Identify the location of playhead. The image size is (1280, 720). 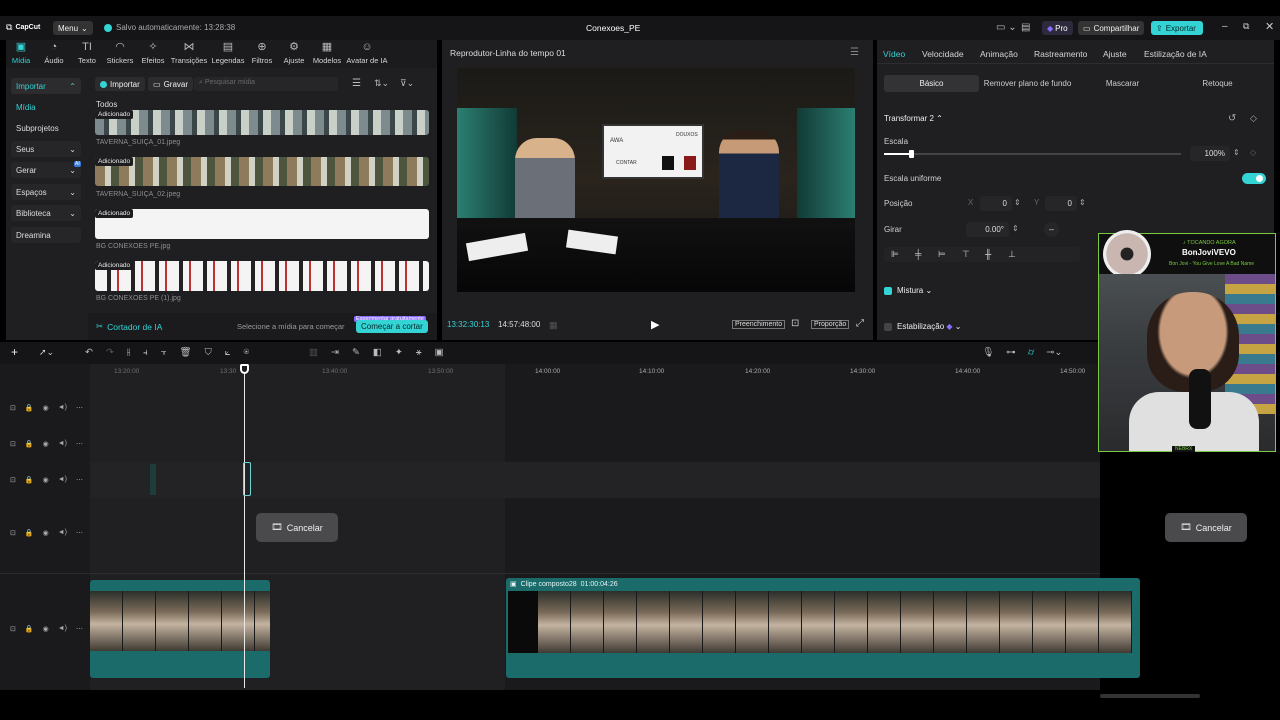
(244, 526).